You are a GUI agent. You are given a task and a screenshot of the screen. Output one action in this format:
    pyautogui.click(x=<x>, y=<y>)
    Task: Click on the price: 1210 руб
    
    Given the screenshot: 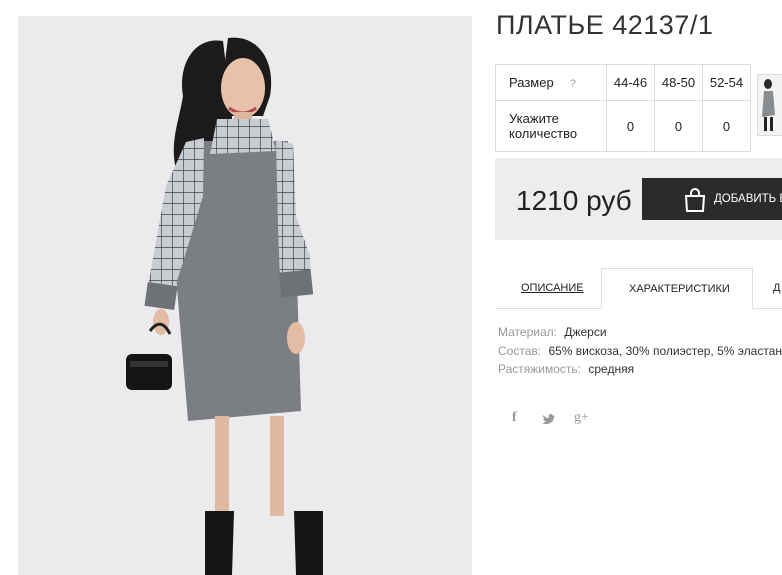 What is the action you would take?
    pyautogui.click(x=574, y=200)
    